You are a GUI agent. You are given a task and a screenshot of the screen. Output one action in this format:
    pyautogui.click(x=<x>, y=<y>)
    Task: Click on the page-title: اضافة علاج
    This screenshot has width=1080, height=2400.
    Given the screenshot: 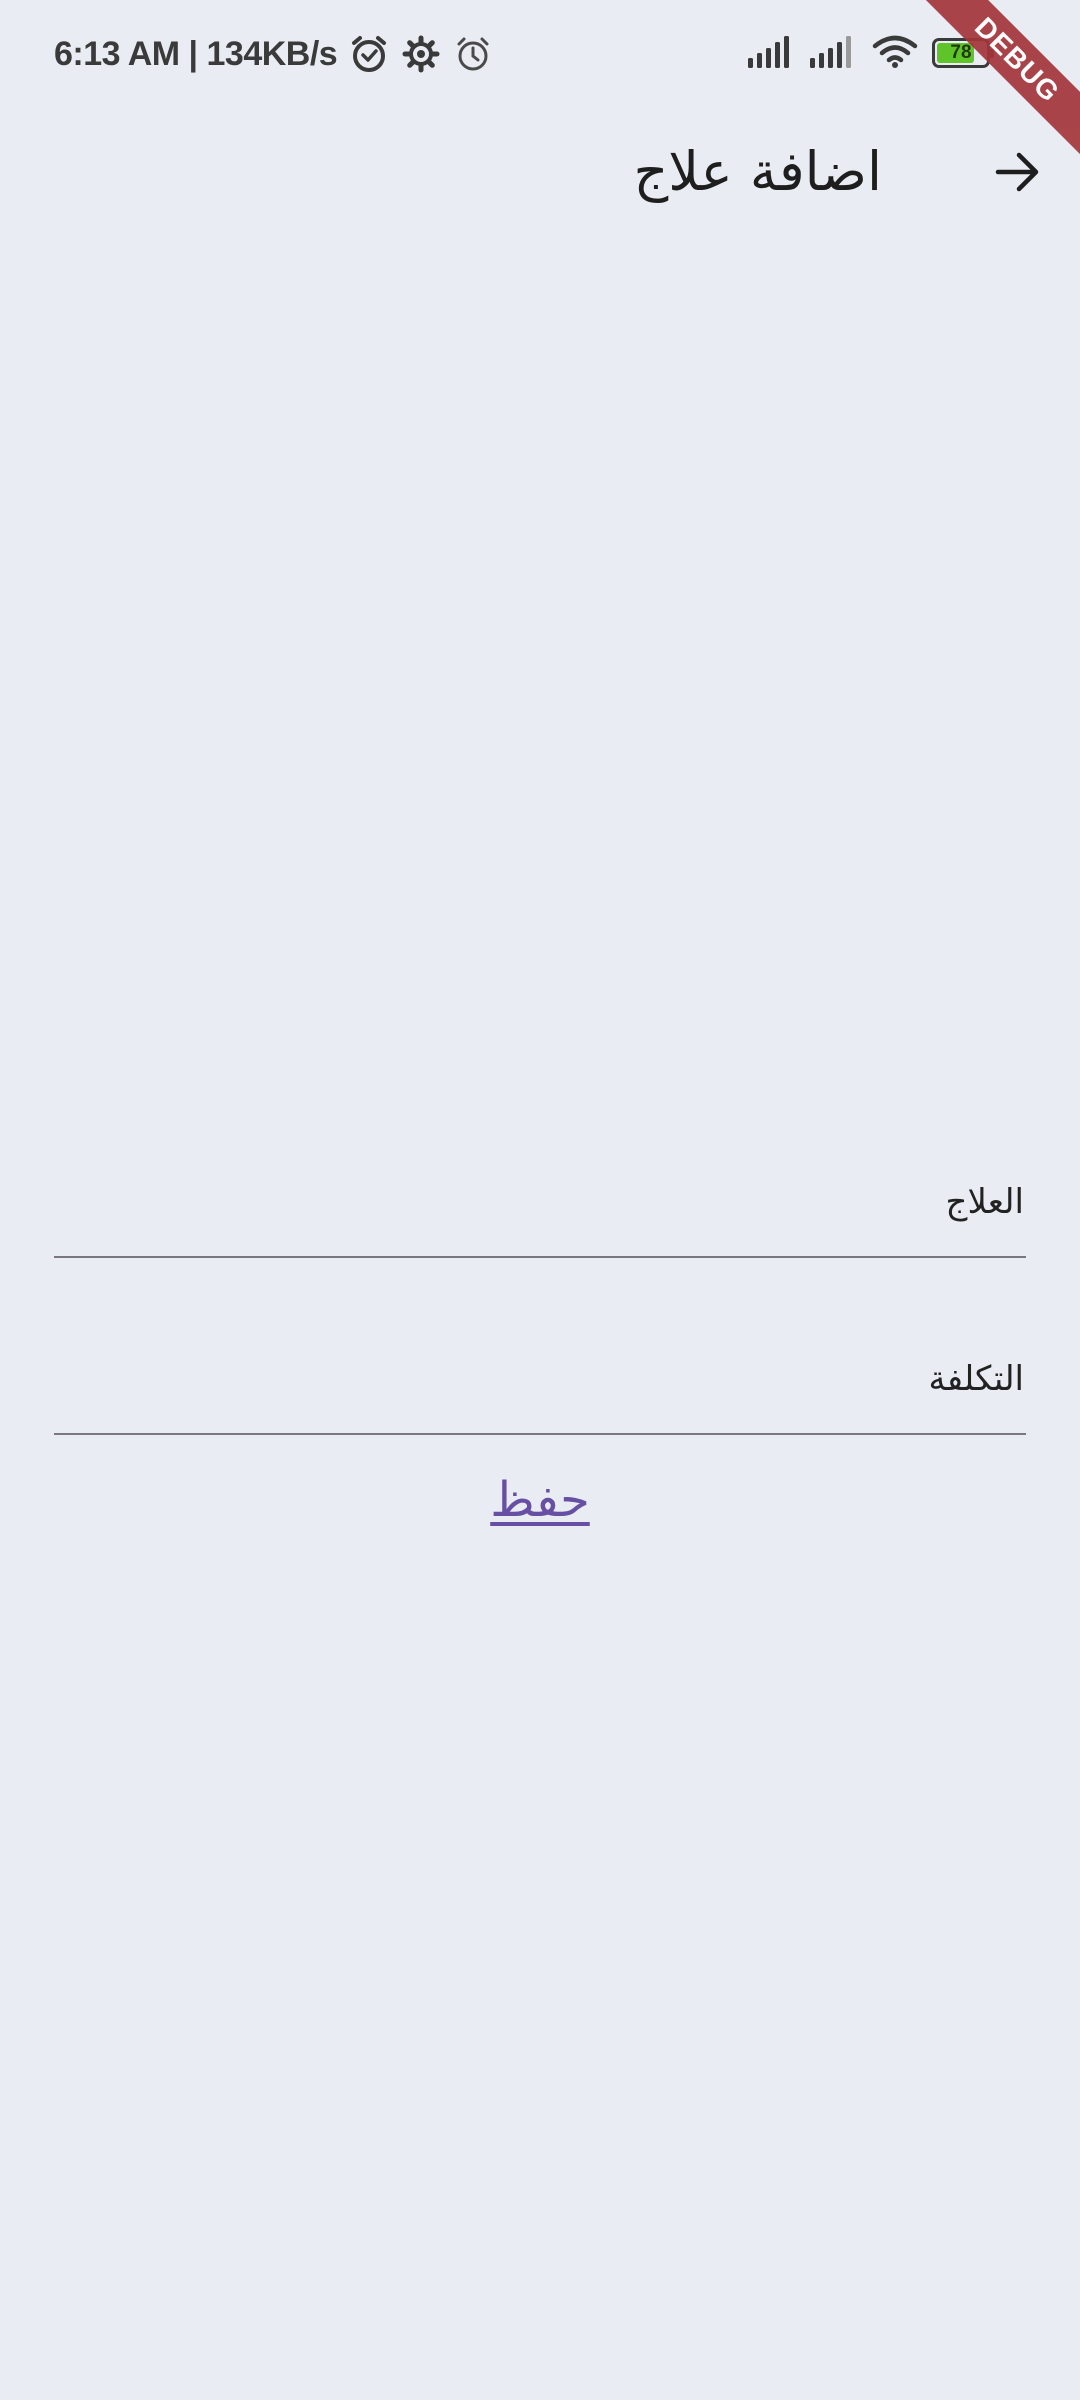 What is the action you would take?
    pyautogui.click(x=757, y=171)
    